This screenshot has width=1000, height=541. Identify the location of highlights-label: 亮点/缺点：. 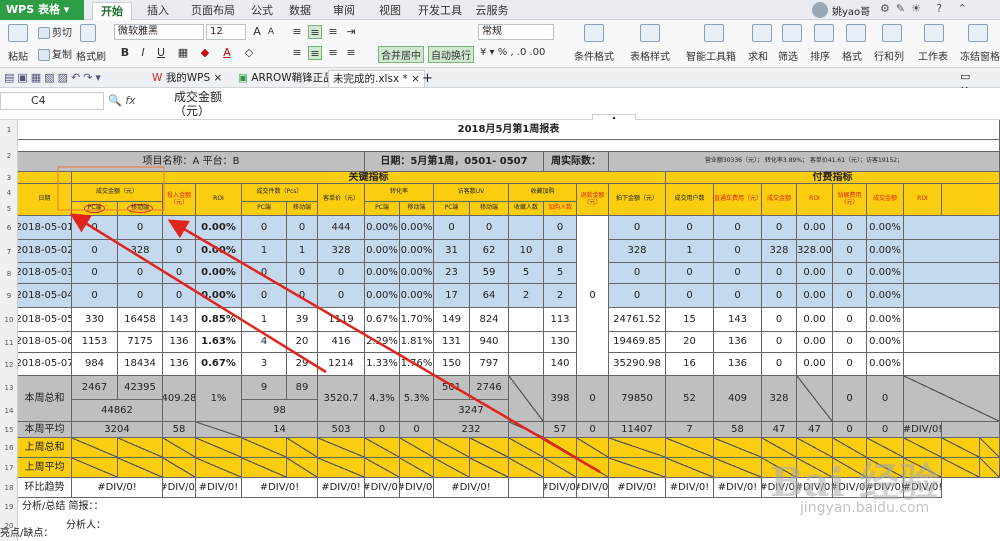
(27, 533).